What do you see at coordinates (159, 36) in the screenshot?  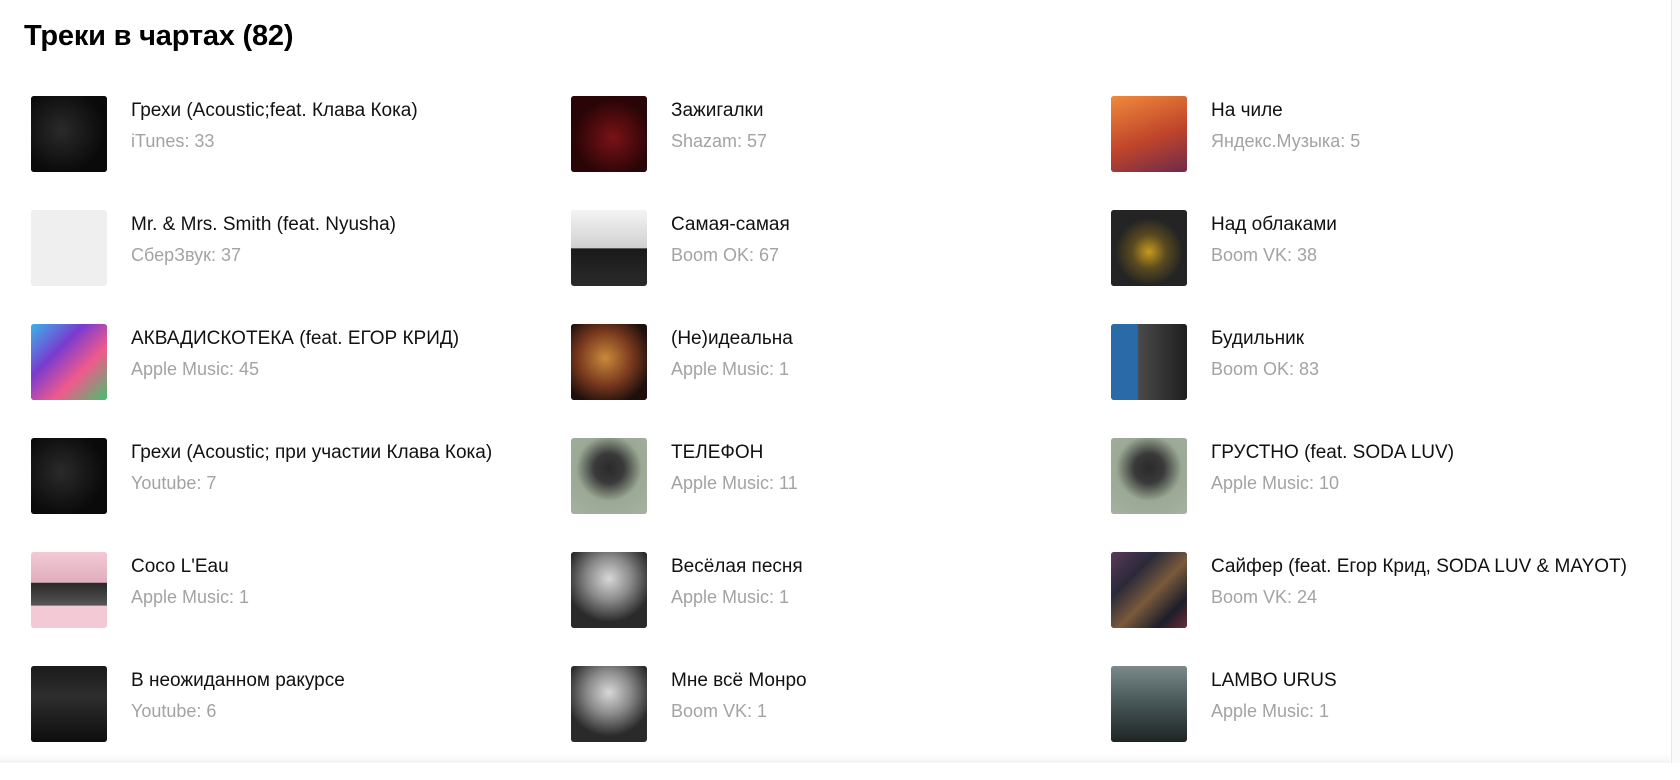 I see `page-title: Треки в чартах (82)` at bounding box center [159, 36].